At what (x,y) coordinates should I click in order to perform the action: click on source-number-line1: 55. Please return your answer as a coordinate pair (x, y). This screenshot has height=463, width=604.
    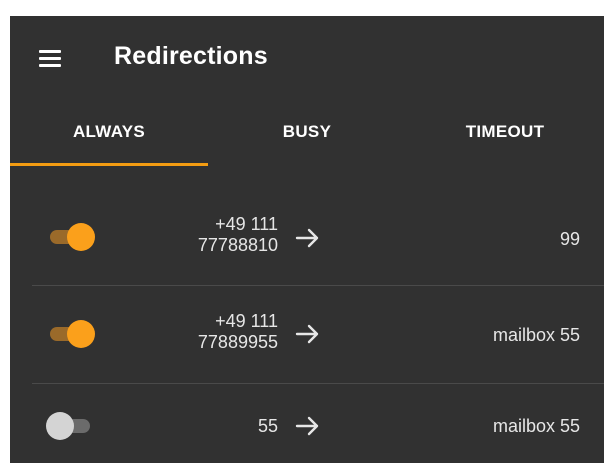
    Looking at the image, I should click on (267, 426).